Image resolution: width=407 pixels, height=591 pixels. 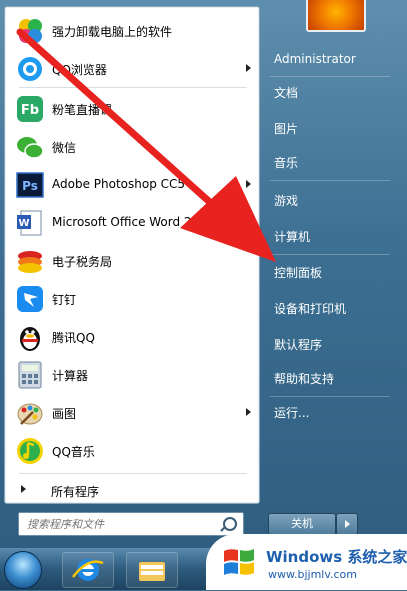 What do you see at coordinates (331, 59) in the screenshot?
I see `right-link-item: Administrator` at bounding box center [331, 59].